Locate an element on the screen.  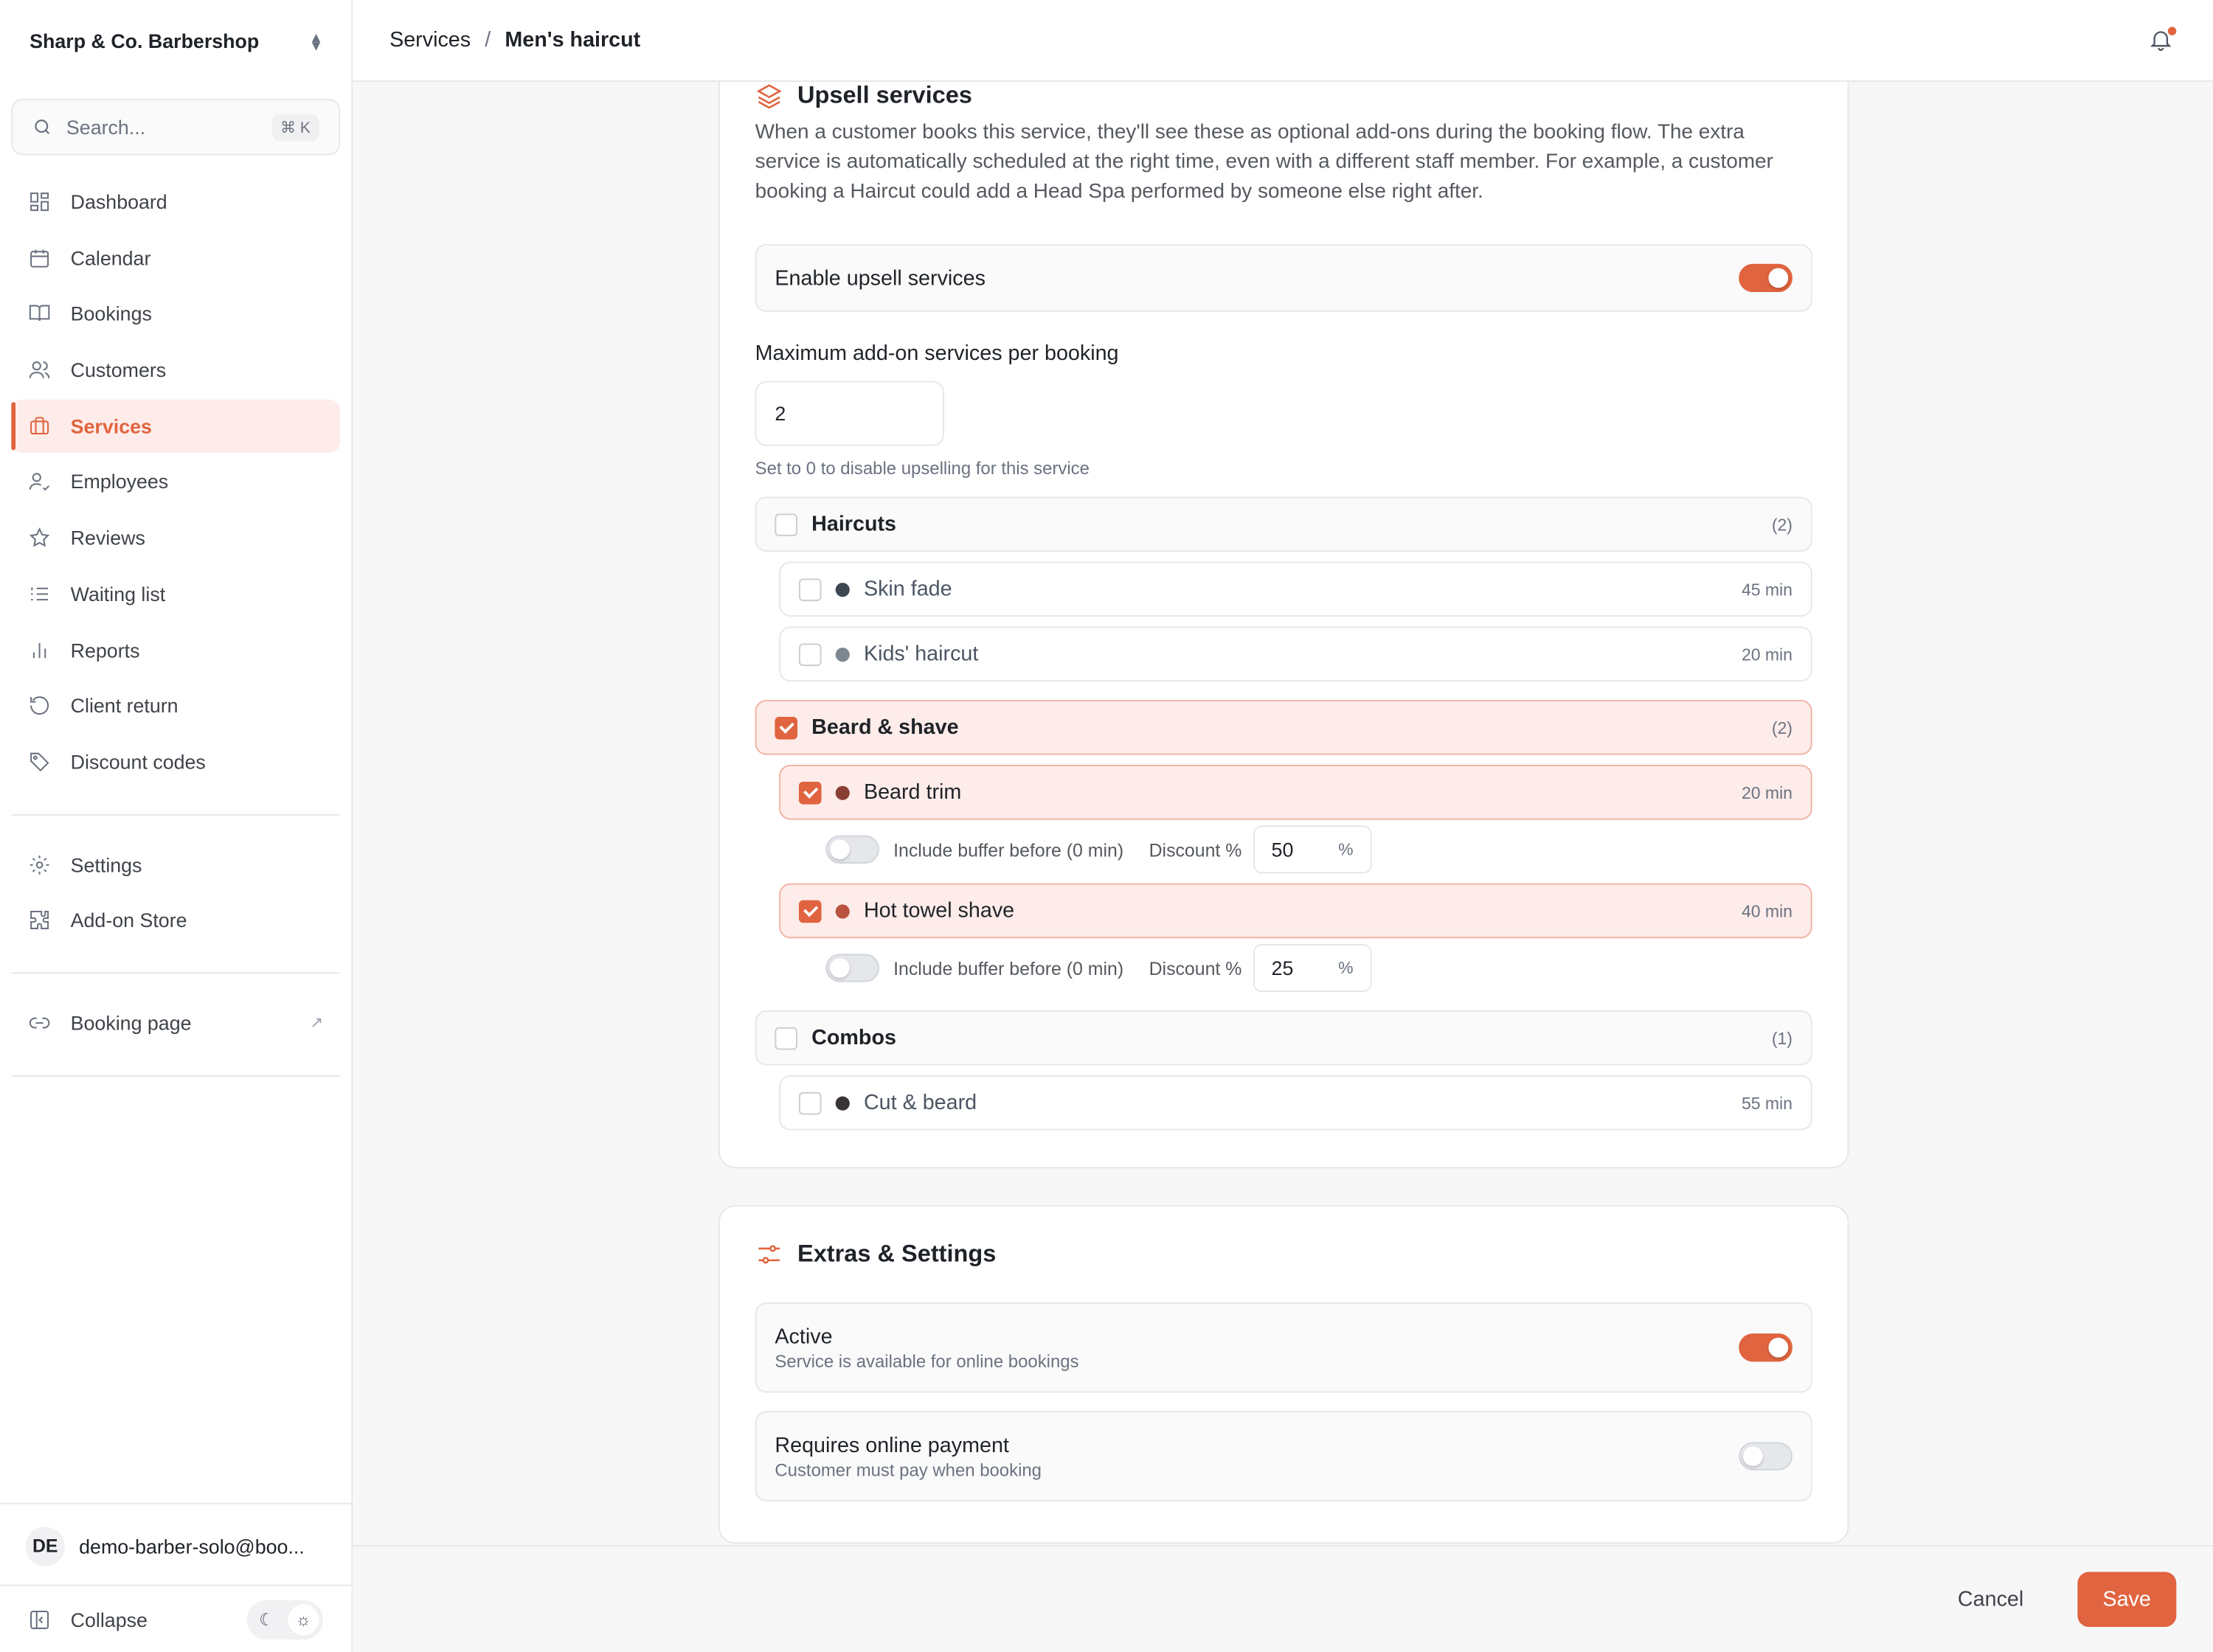
sidebar-secondary-nav: Settings Add-on Store is located at coordinates (176, 894).